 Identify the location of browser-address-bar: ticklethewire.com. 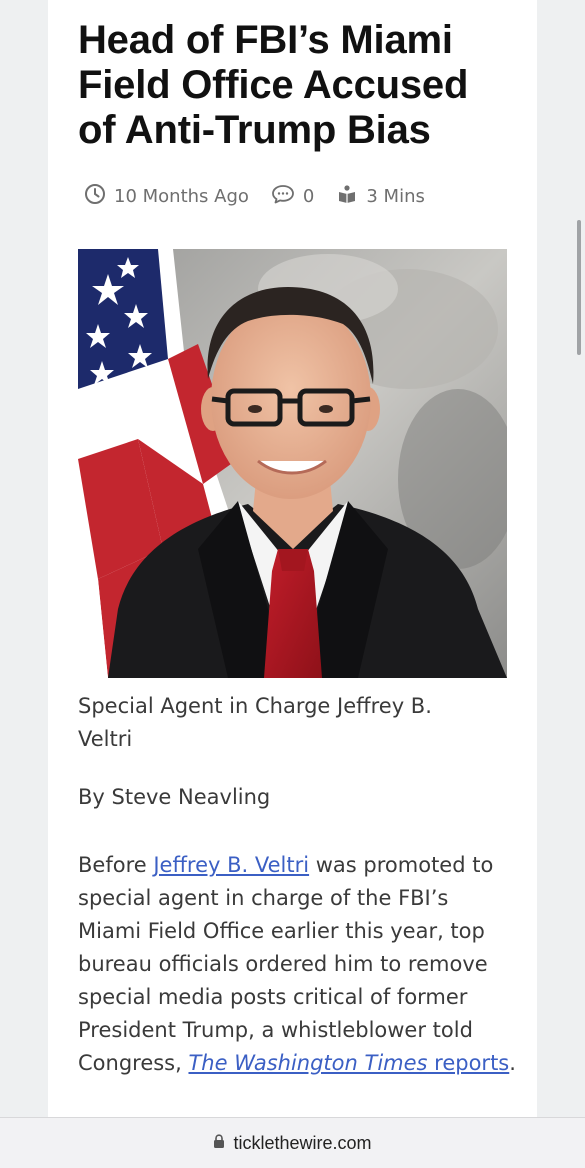
(292, 1142).